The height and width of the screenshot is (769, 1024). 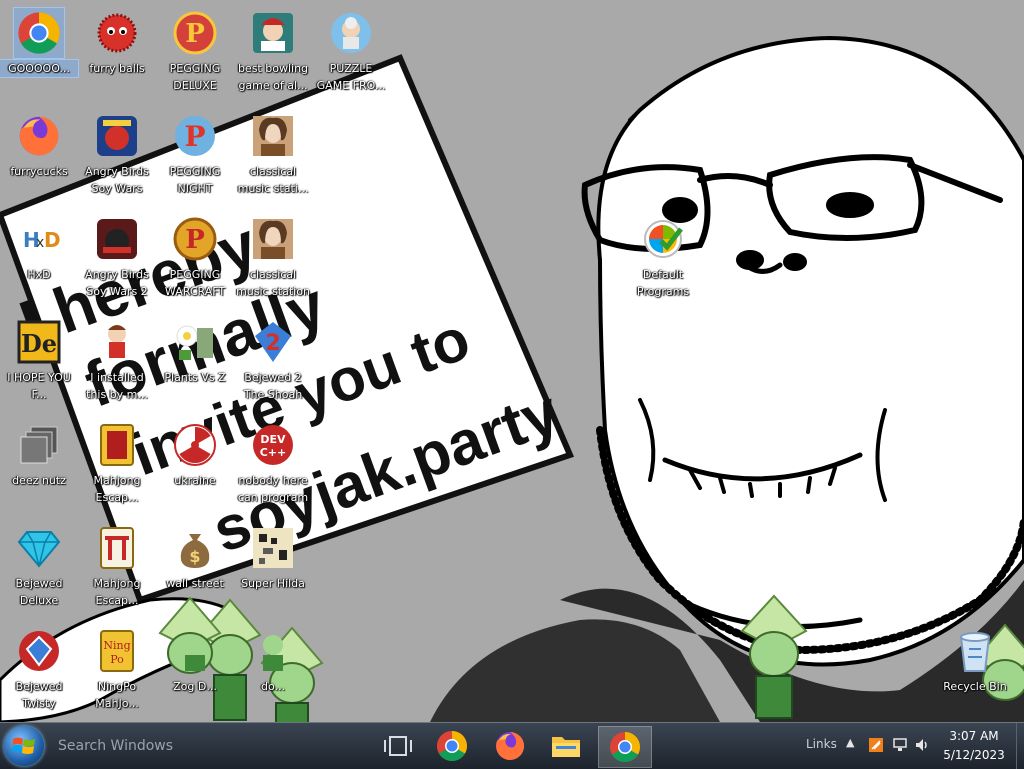 I want to click on svg-text: De, so click(x=39, y=343).